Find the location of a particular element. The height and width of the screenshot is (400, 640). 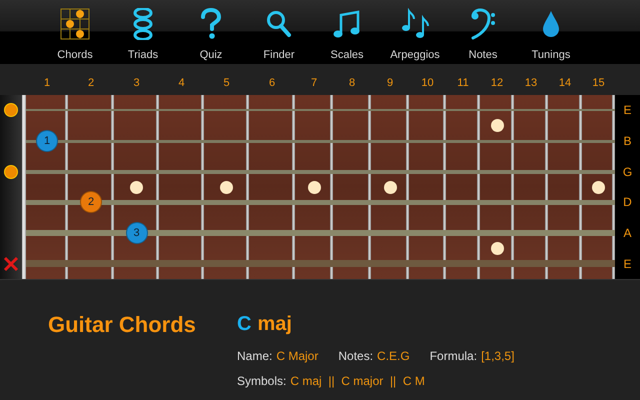

toolbar-button: Quiz is located at coordinates (211, 32).